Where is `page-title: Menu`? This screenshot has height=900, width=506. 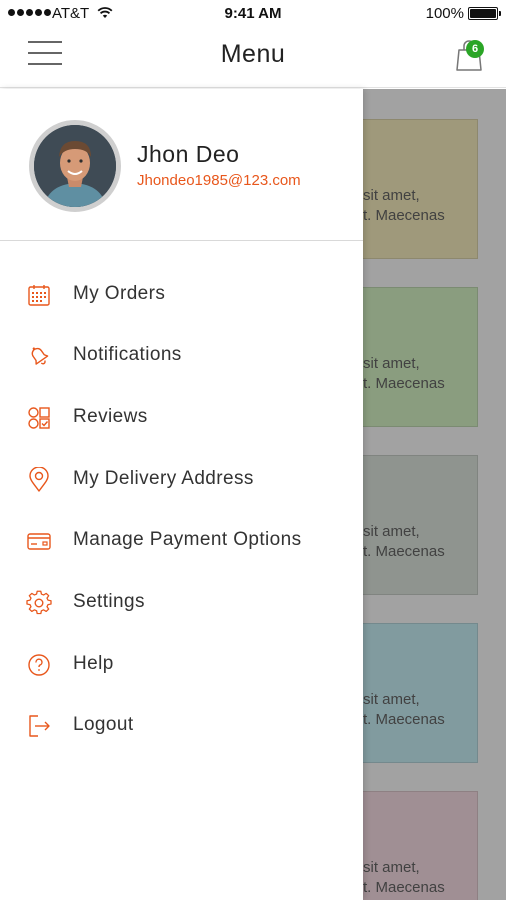
page-title: Menu is located at coordinates (253, 54).